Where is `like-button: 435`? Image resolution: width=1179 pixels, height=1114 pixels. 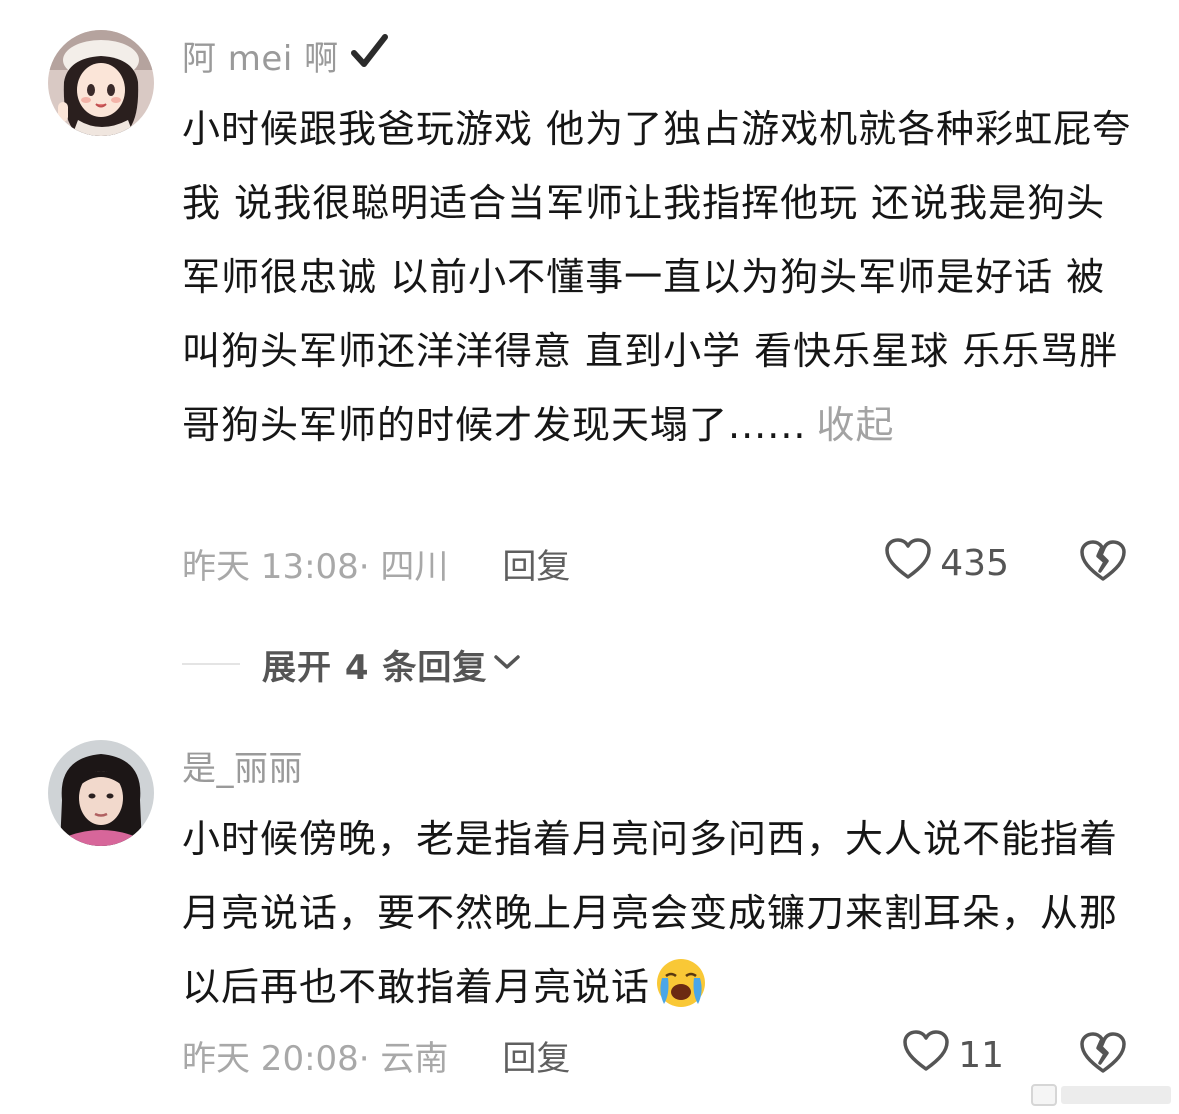
like-button: 435 is located at coordinates (946, 563).